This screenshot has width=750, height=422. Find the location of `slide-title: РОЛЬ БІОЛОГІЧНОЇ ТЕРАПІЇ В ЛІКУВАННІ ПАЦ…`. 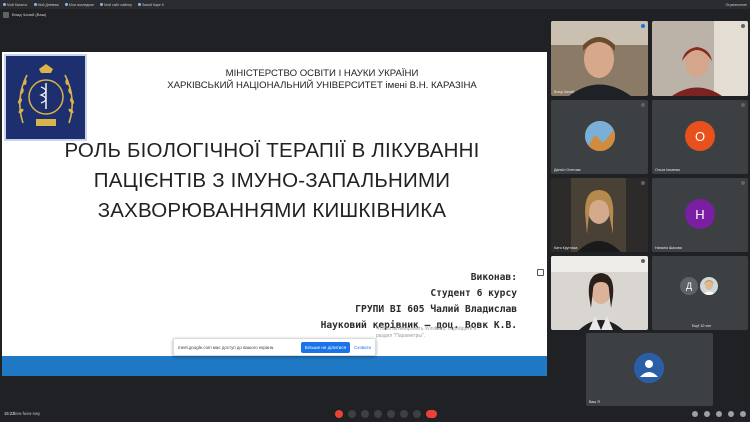

slide-title: РОЛЬ БІОЛОГІЧНОЇ ТЕРАПІЇ В ЛІКУВАННІ ПАЦ… is located at coordinates (272, 181).